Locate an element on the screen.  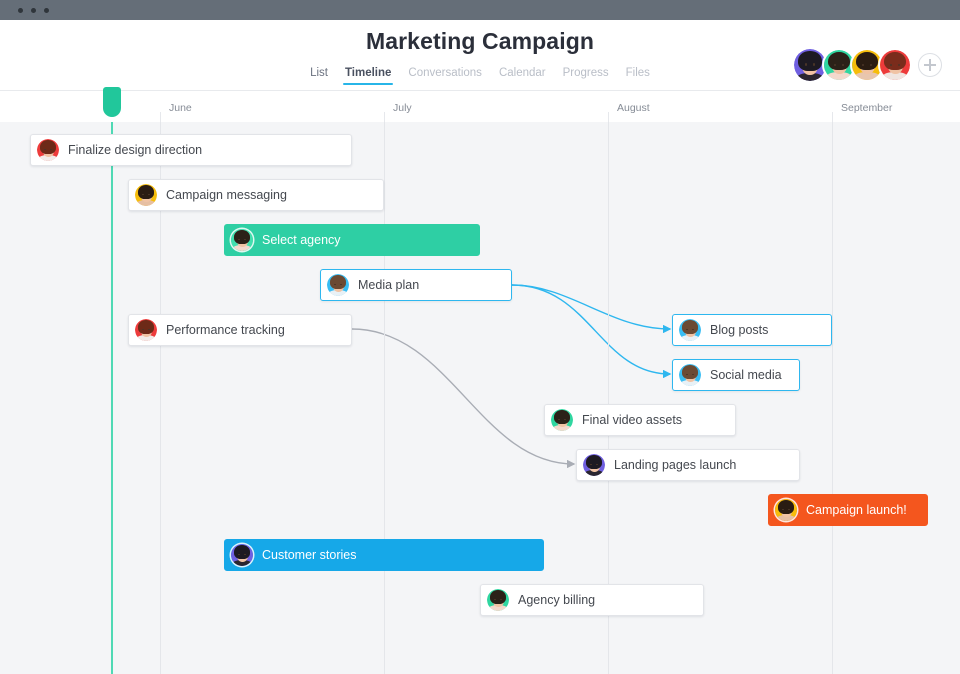
dependency-performance-tracking-to-landing-pages is located at coordinates (463, 398).